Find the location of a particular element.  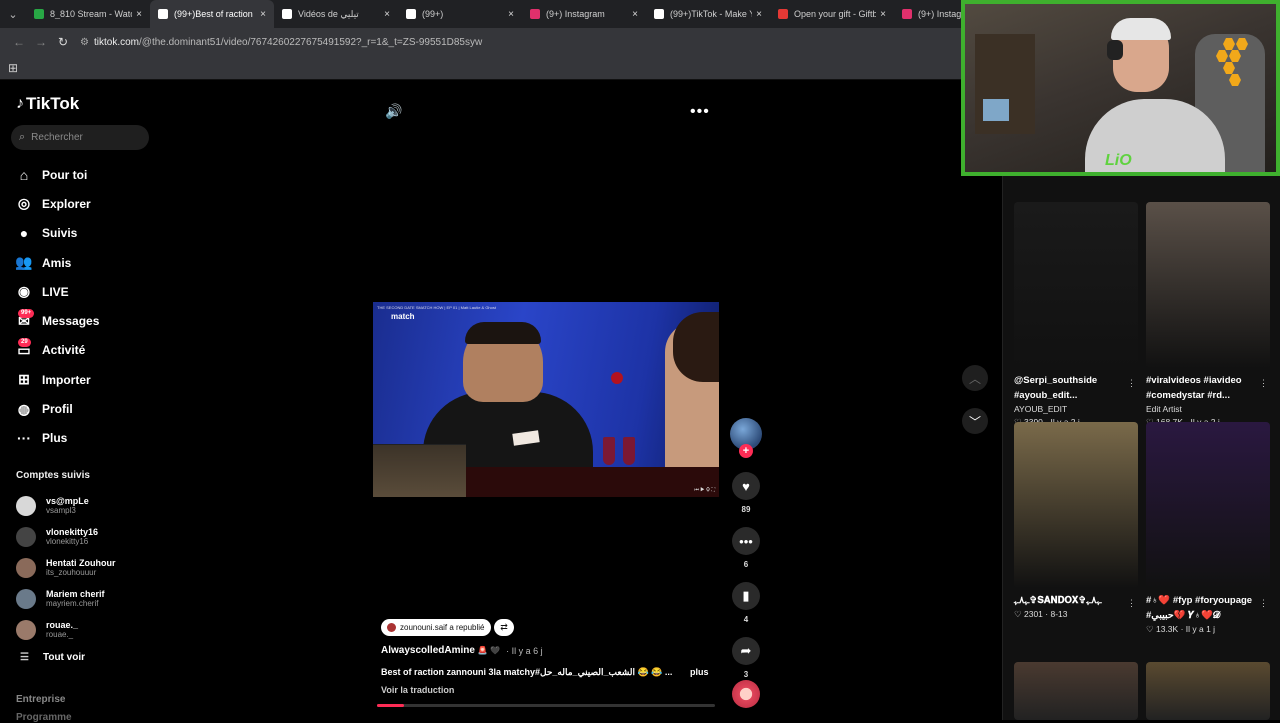

notification-badge: 29 is located at coordinates (24, 343).